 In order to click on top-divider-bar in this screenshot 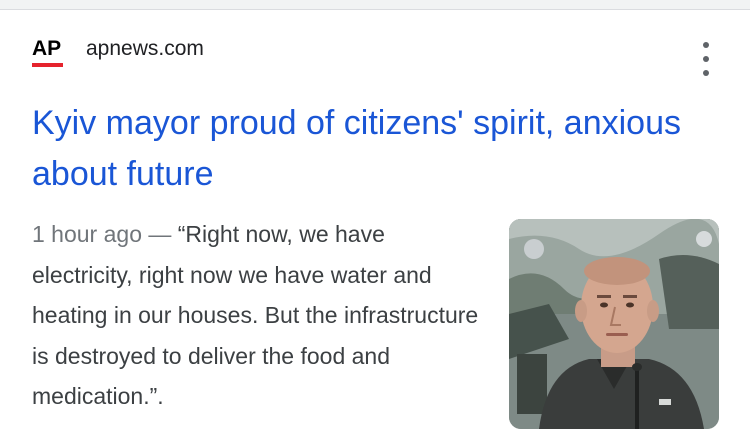, I will do `click(375, 5)`.